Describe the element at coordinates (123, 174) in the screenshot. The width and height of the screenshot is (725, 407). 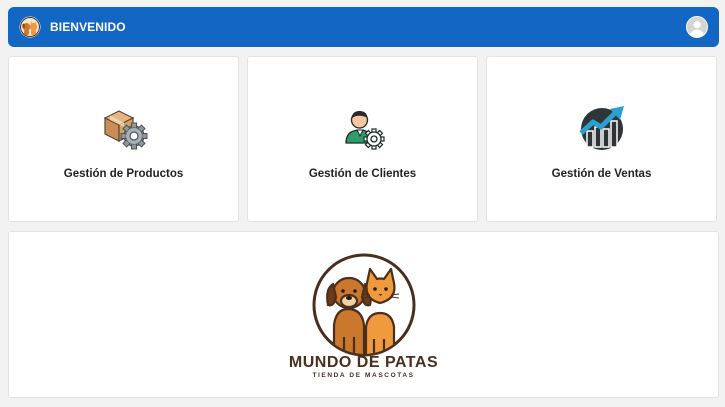
I see `card-label: Gestión de Productos` at that location.